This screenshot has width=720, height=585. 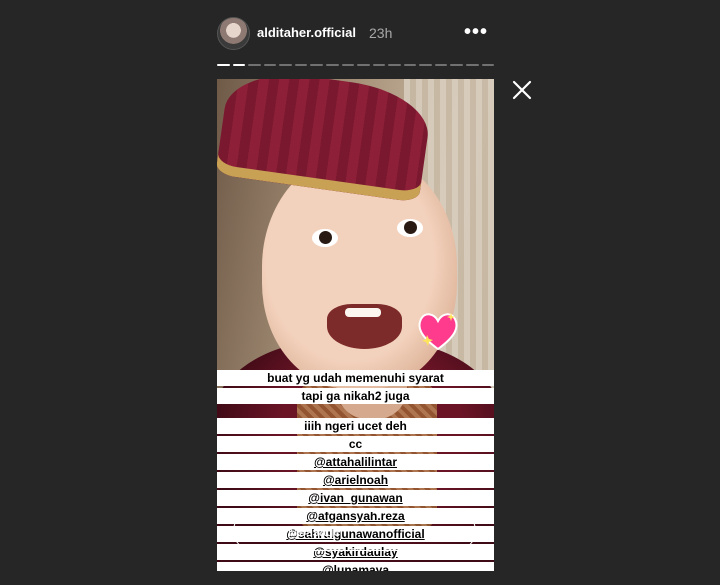 What do you see at coordinates (381, 33) in the screenshot?
I see `time-ago: 23h` at bounding box center [381, 33].